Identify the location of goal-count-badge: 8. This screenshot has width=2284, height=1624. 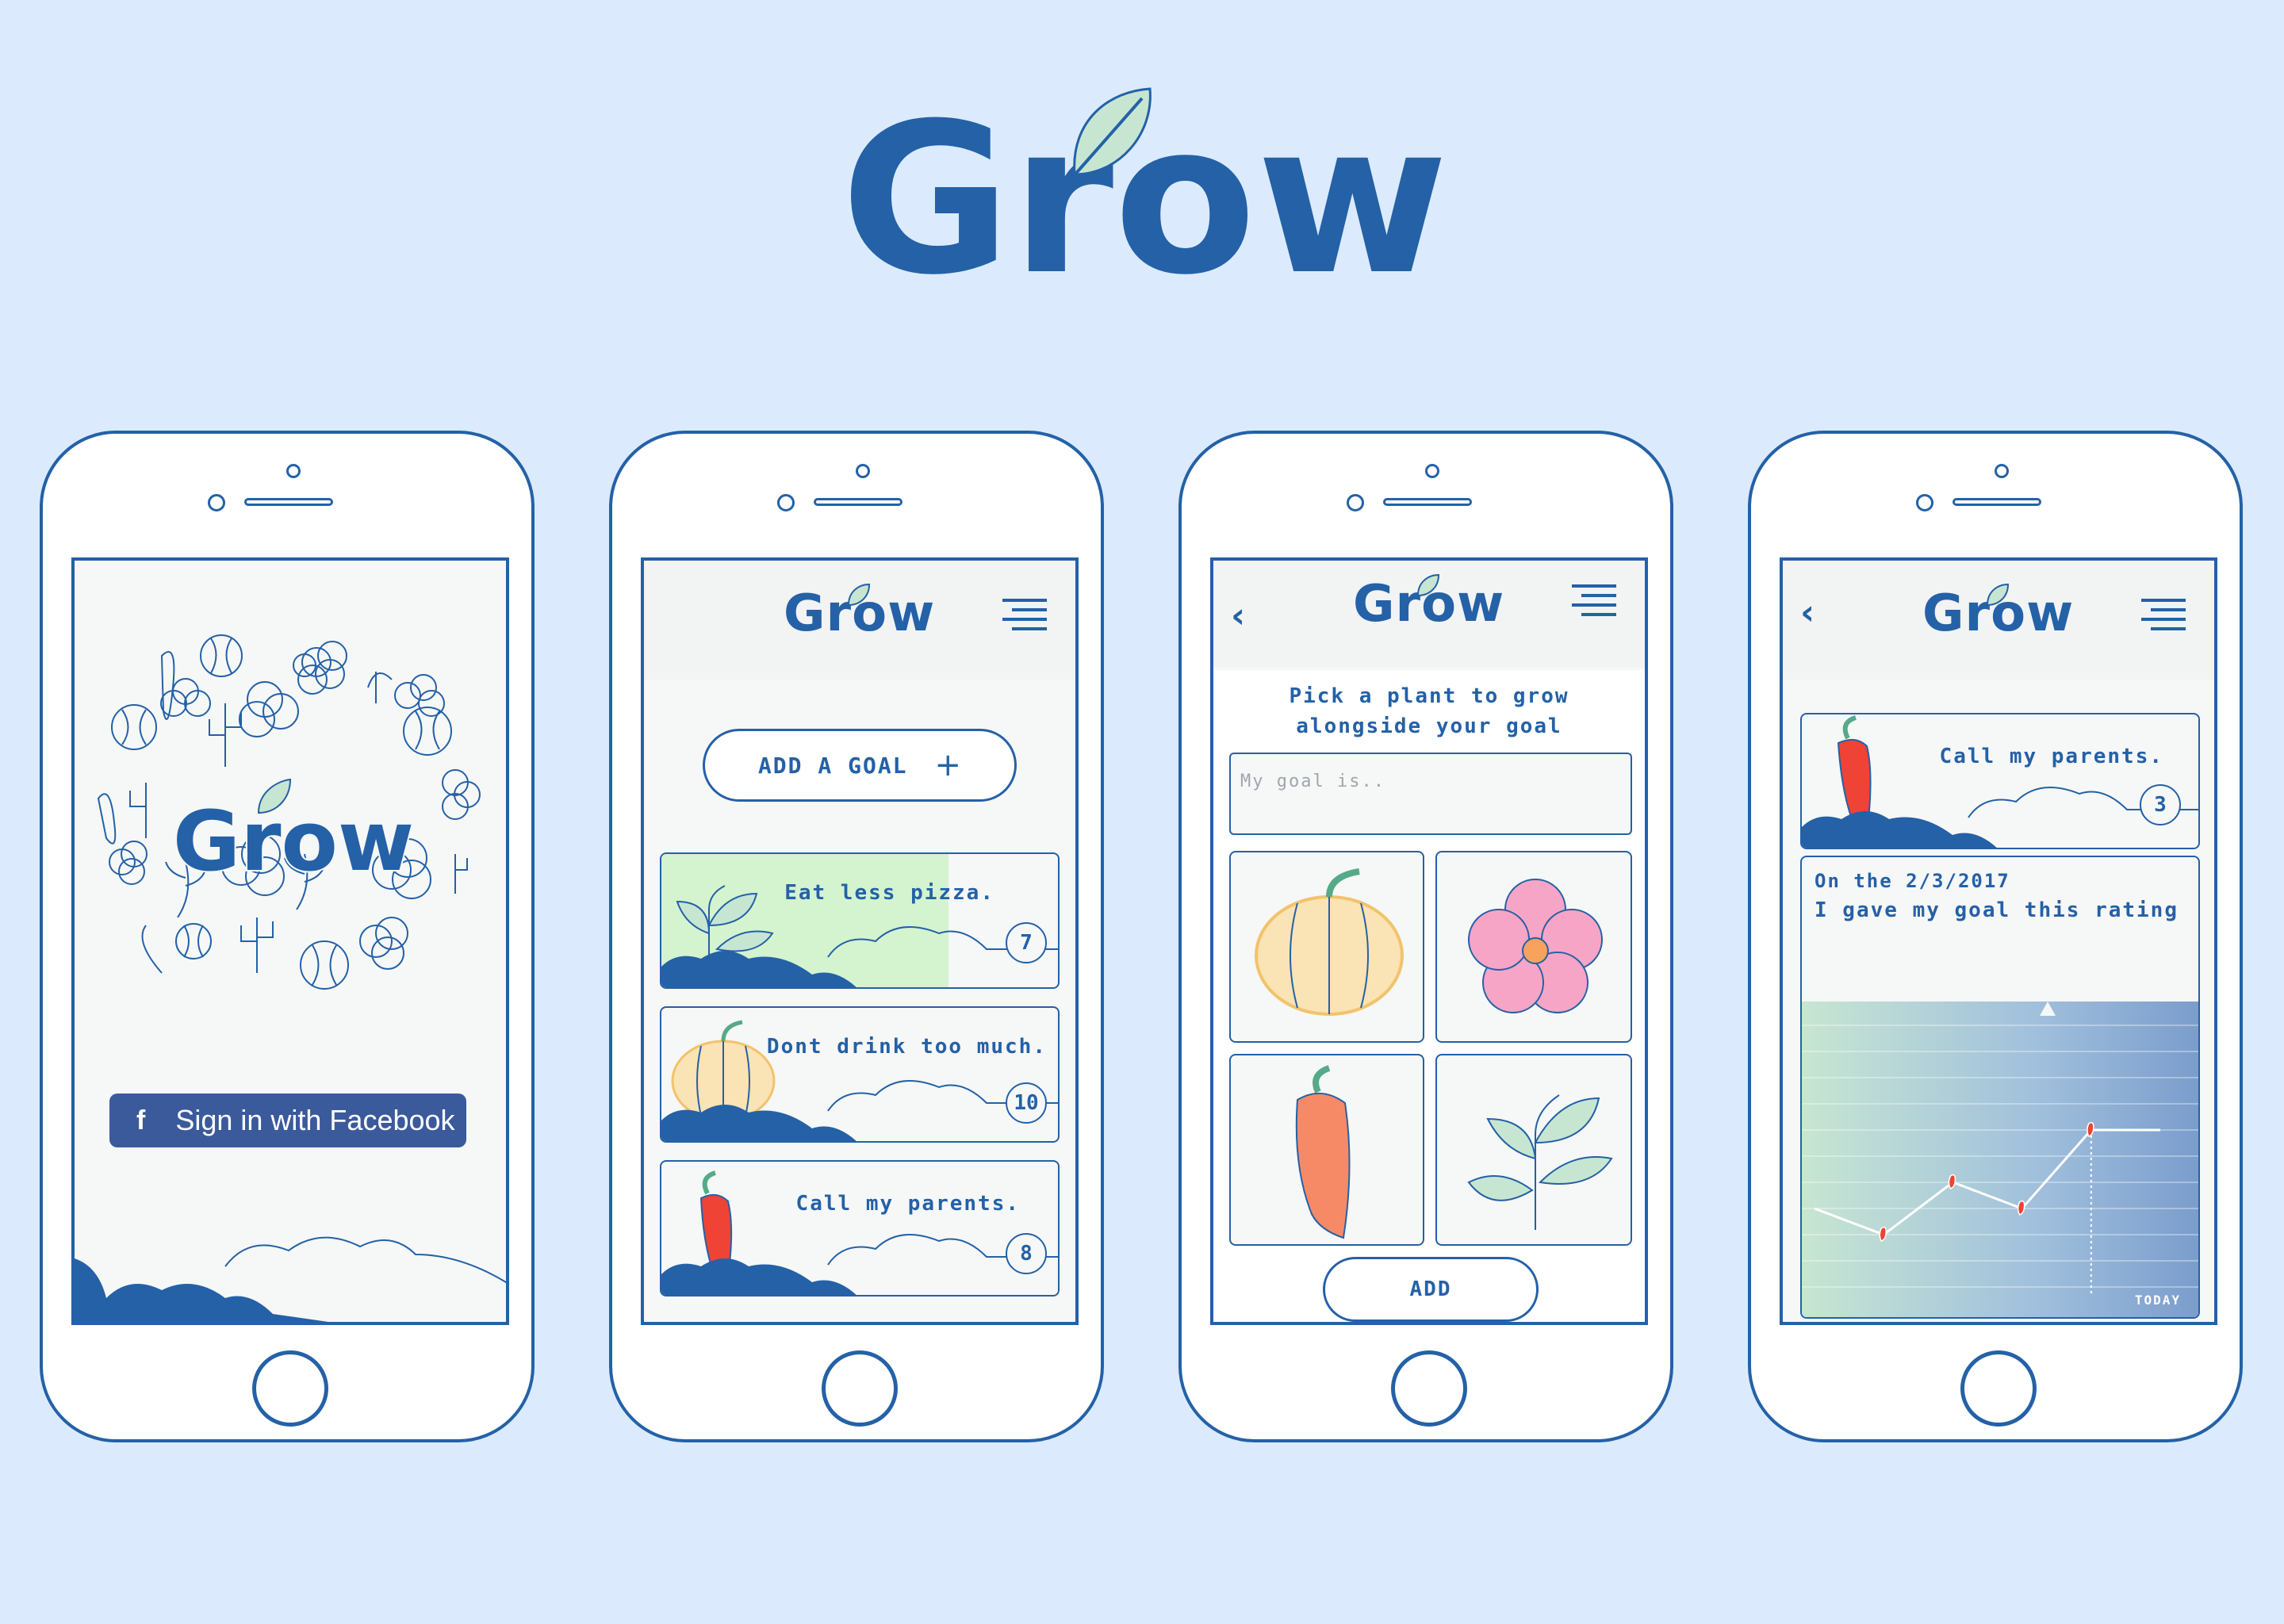
(1026, 1253).